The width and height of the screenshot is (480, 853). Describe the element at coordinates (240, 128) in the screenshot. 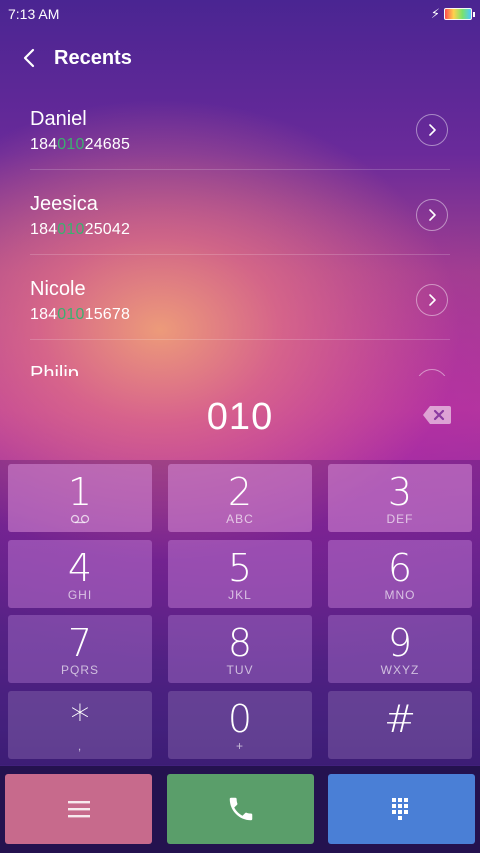

I see `recent-contact-row: Daniel 18401024685` at that location.